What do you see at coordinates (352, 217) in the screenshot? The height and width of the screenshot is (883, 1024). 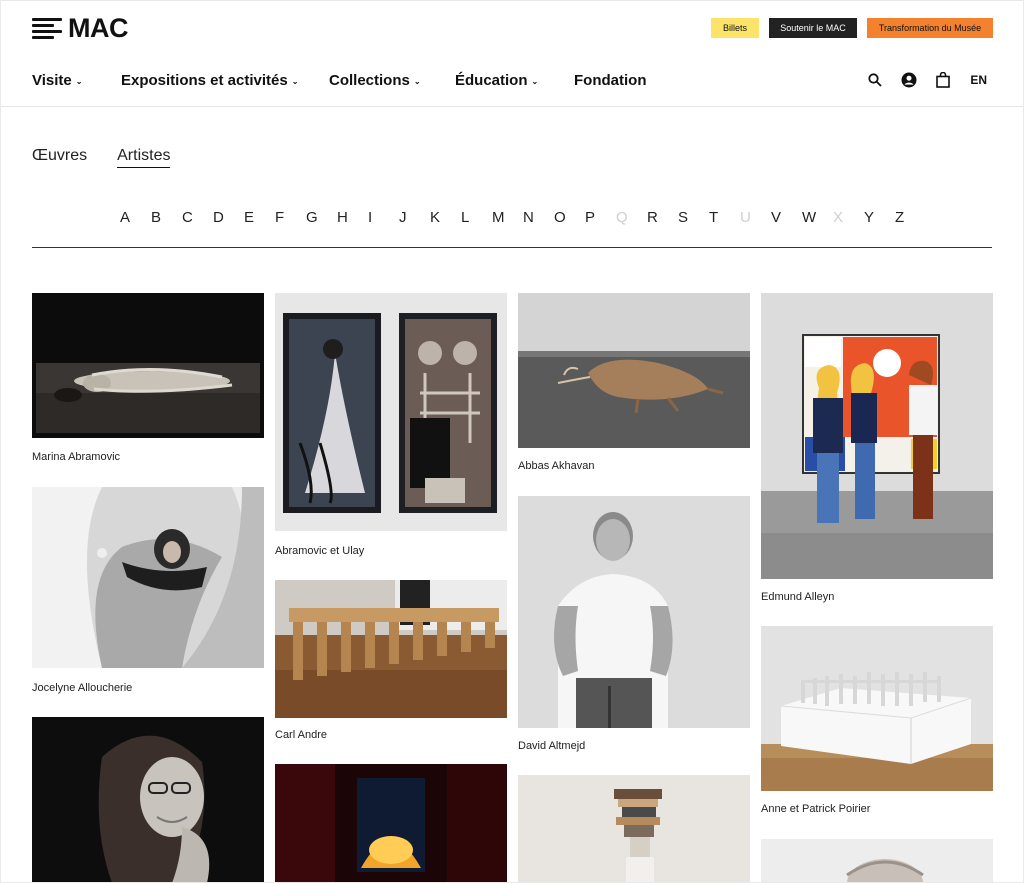 I see `letter-h: H` at bounding box center [352, 217].